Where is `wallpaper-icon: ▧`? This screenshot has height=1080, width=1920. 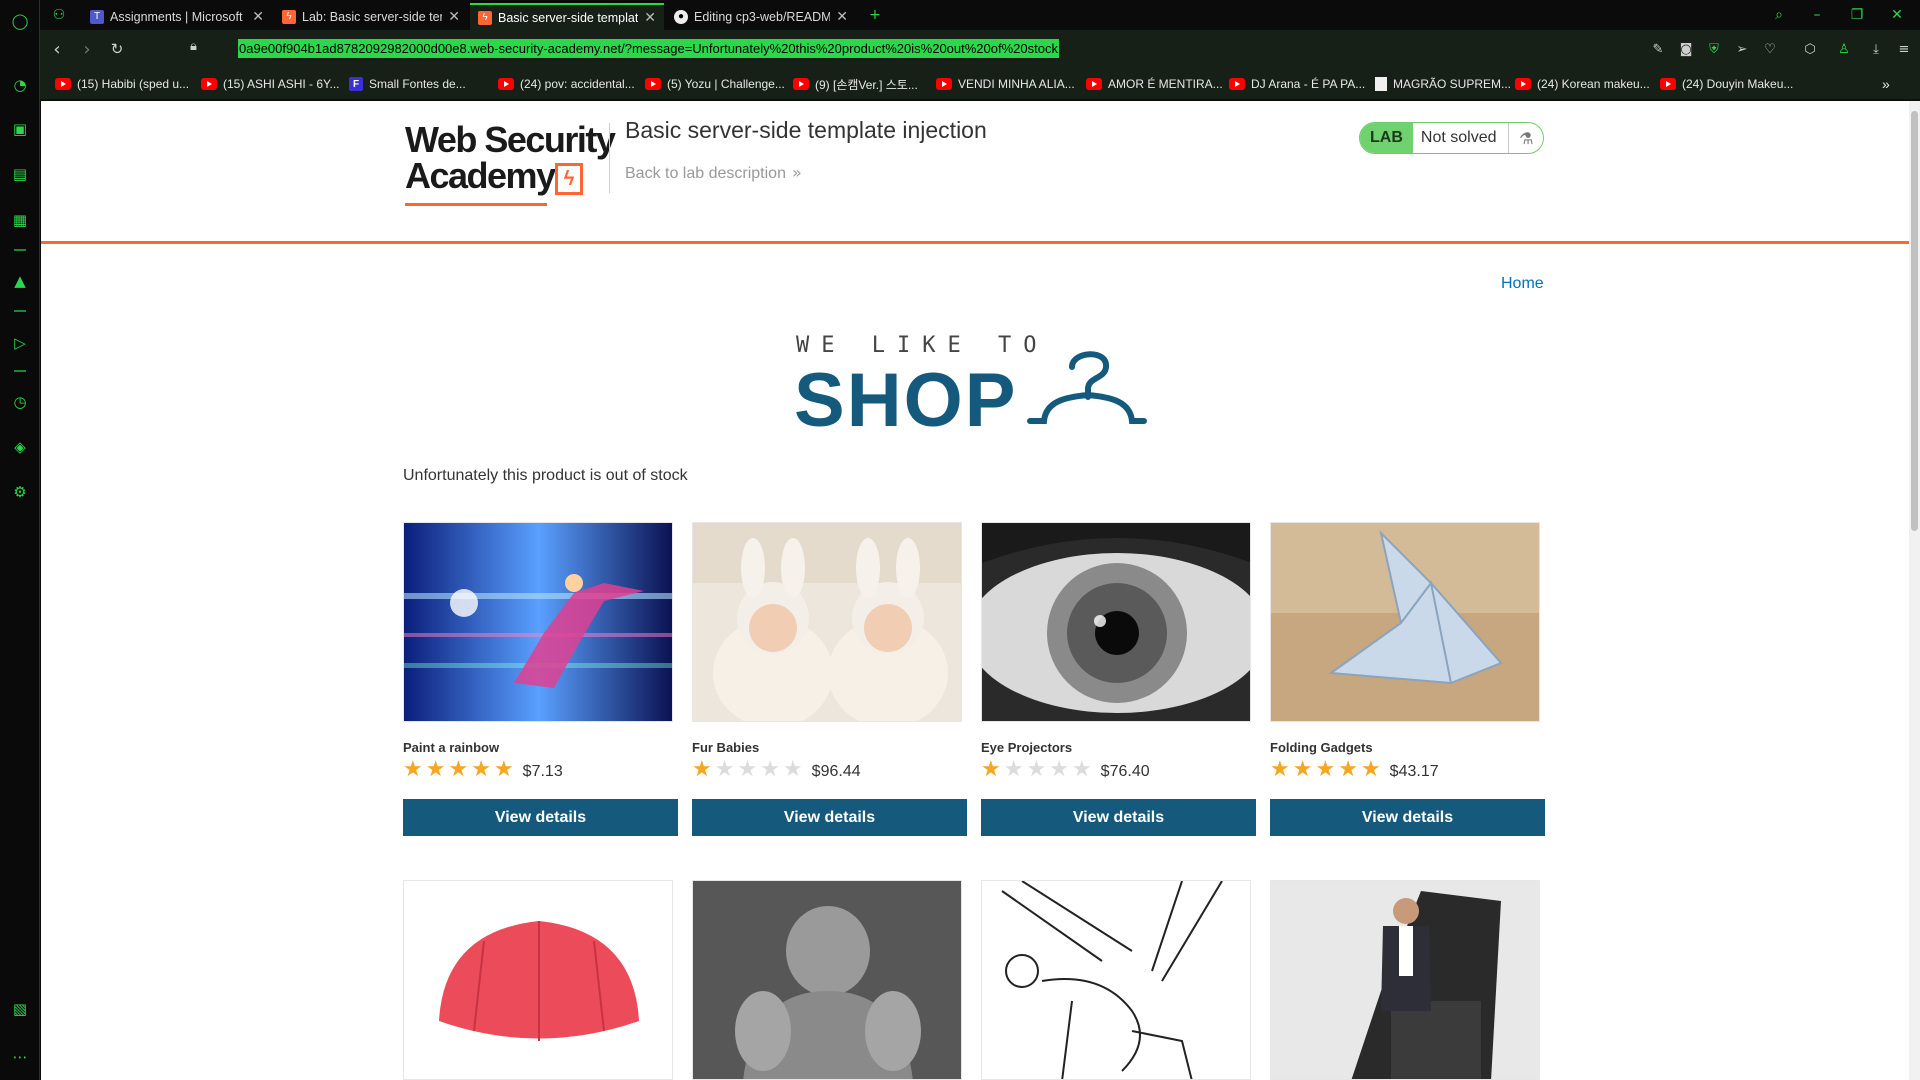 wallpaper-icon: ▧ is located at coordinates (20, 1009).